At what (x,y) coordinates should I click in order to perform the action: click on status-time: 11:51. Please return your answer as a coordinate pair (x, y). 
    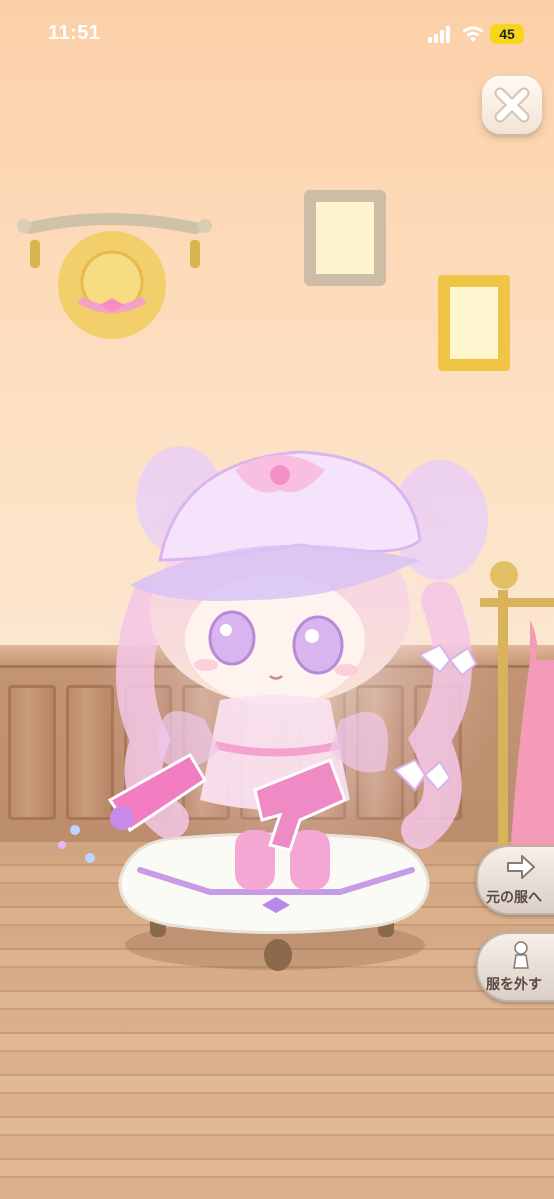
    Looking at the image, I should click on (74, 33).